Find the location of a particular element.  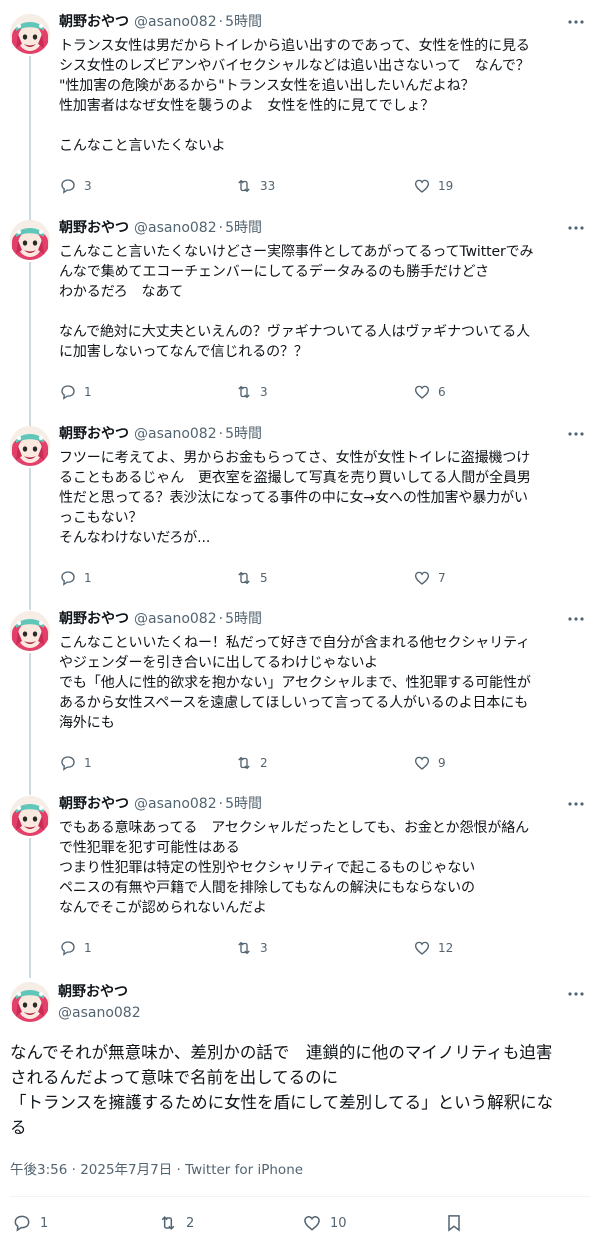

like-count: 9 is located at coordinates (442, 763).